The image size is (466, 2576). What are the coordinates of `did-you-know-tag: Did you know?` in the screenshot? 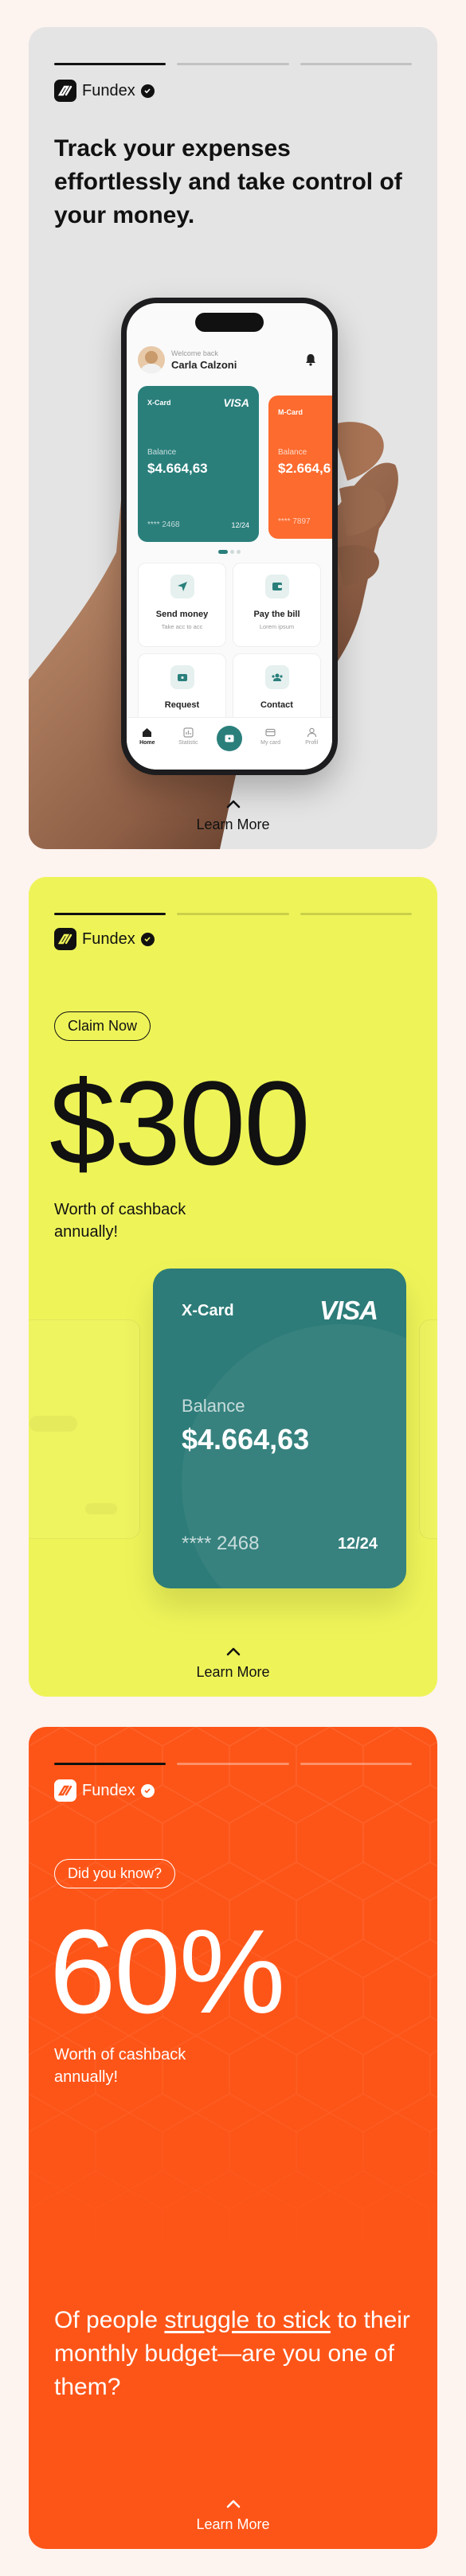 It's located at (115, 1873).